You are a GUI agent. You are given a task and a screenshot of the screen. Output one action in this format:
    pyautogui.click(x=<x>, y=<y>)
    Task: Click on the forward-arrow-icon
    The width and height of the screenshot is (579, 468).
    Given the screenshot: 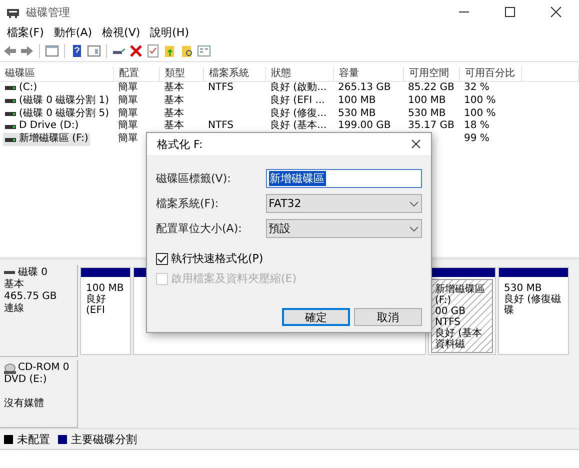 What is the action you would take?
    pyautogui.click(x=27, y=51)
    